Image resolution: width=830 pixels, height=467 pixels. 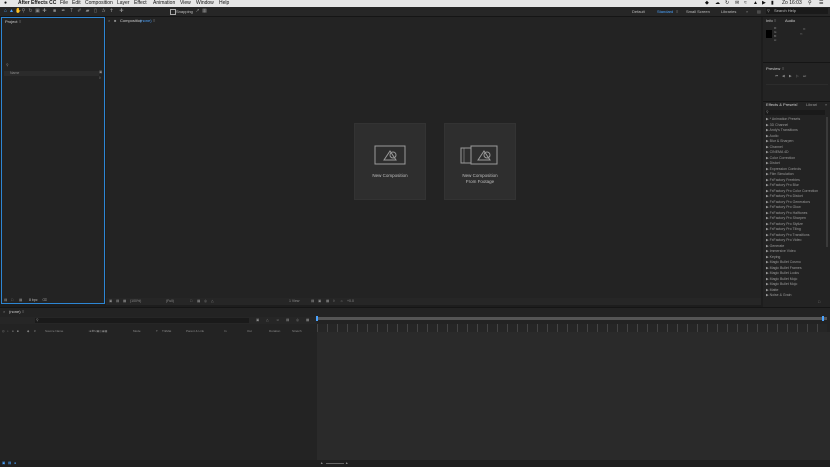 I want to click on solo-switch-icon: ●, so click(x=13, y=331).